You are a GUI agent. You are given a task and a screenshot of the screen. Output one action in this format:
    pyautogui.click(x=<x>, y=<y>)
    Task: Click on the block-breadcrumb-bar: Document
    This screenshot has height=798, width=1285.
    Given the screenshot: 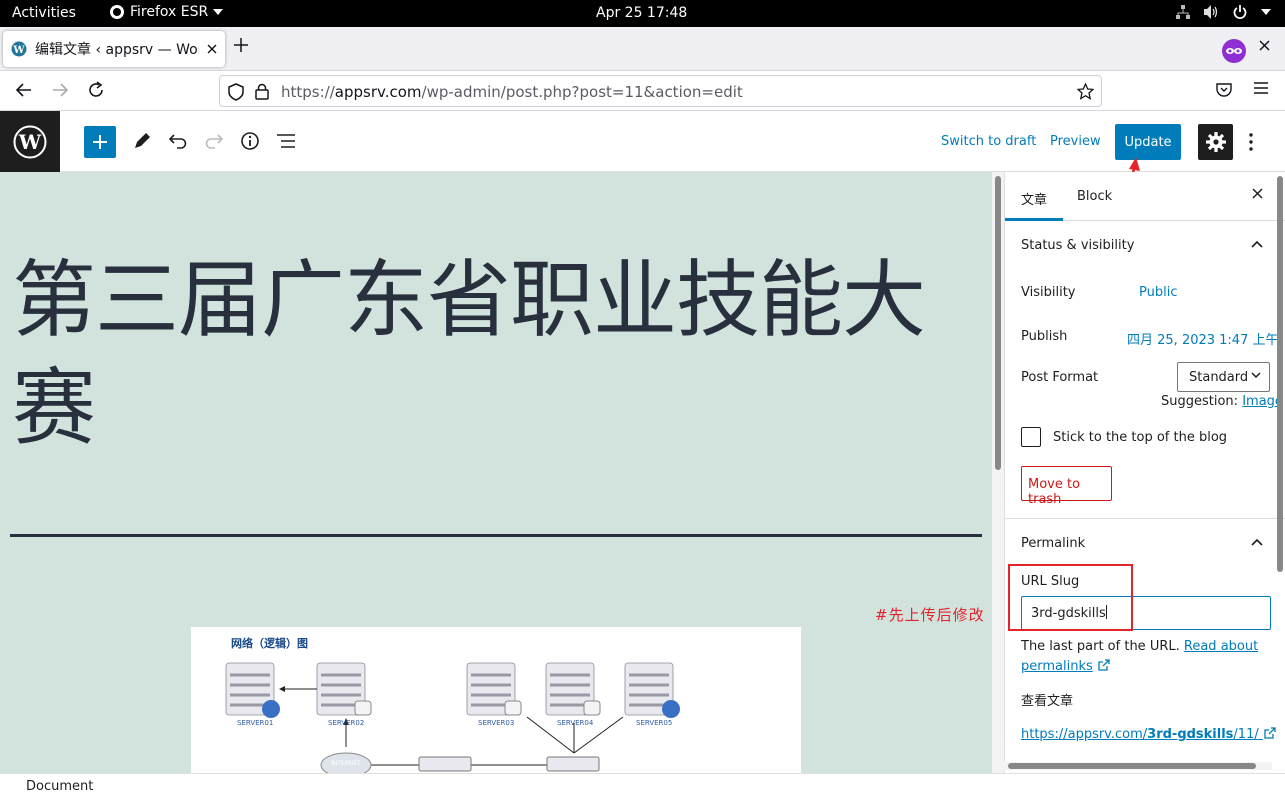 What is the action you would take?
    pyautogui.click(x=642, y=785)
    